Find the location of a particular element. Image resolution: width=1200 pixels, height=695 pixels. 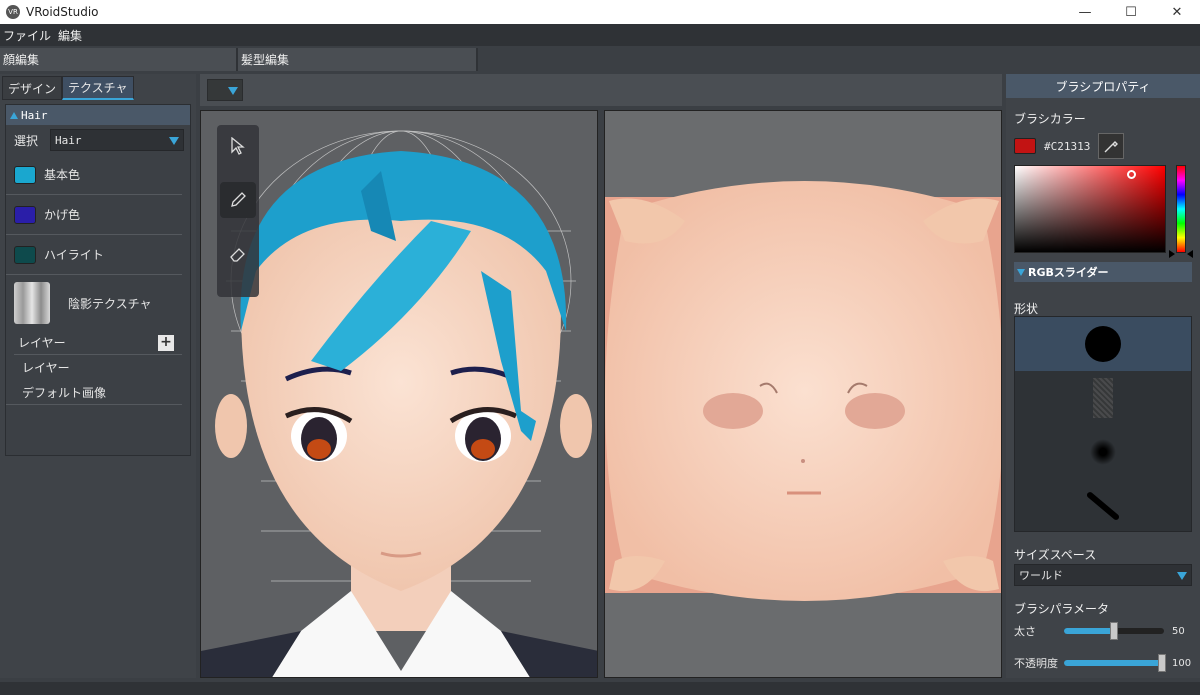

status-bar is located at coordinates (600, 688).